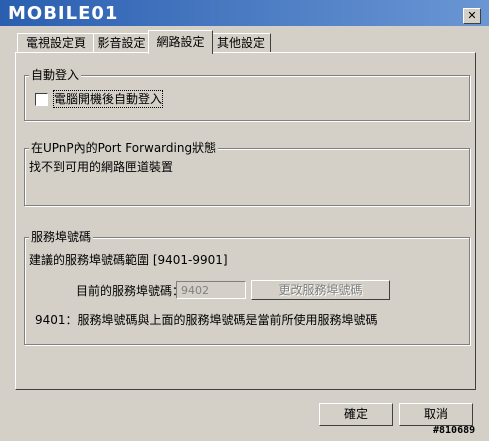 Image resolution: width=489 pixels, height=441 pixels. I want to click on auto-login-group: 自動登入 電腦開機後自動登入, so click(247, 94).